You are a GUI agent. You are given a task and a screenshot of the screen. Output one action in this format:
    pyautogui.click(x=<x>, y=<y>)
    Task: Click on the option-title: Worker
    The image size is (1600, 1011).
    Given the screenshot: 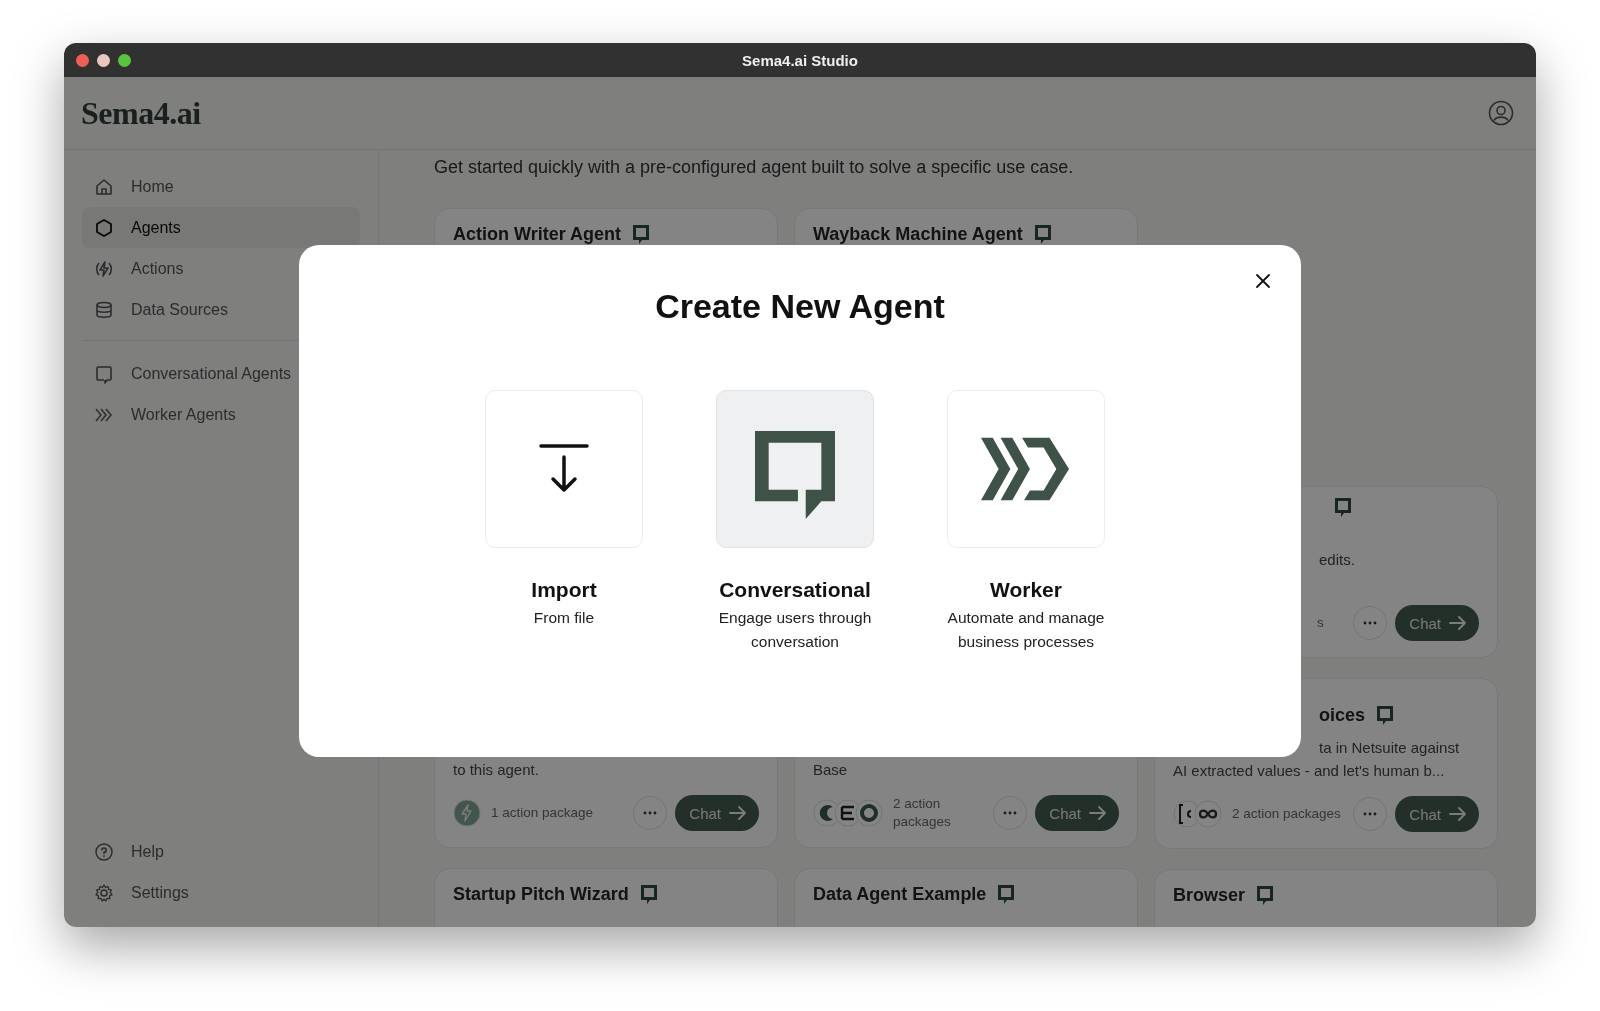 What is the action you would take?
    pyautogui.click(x=1026, y=590)
    